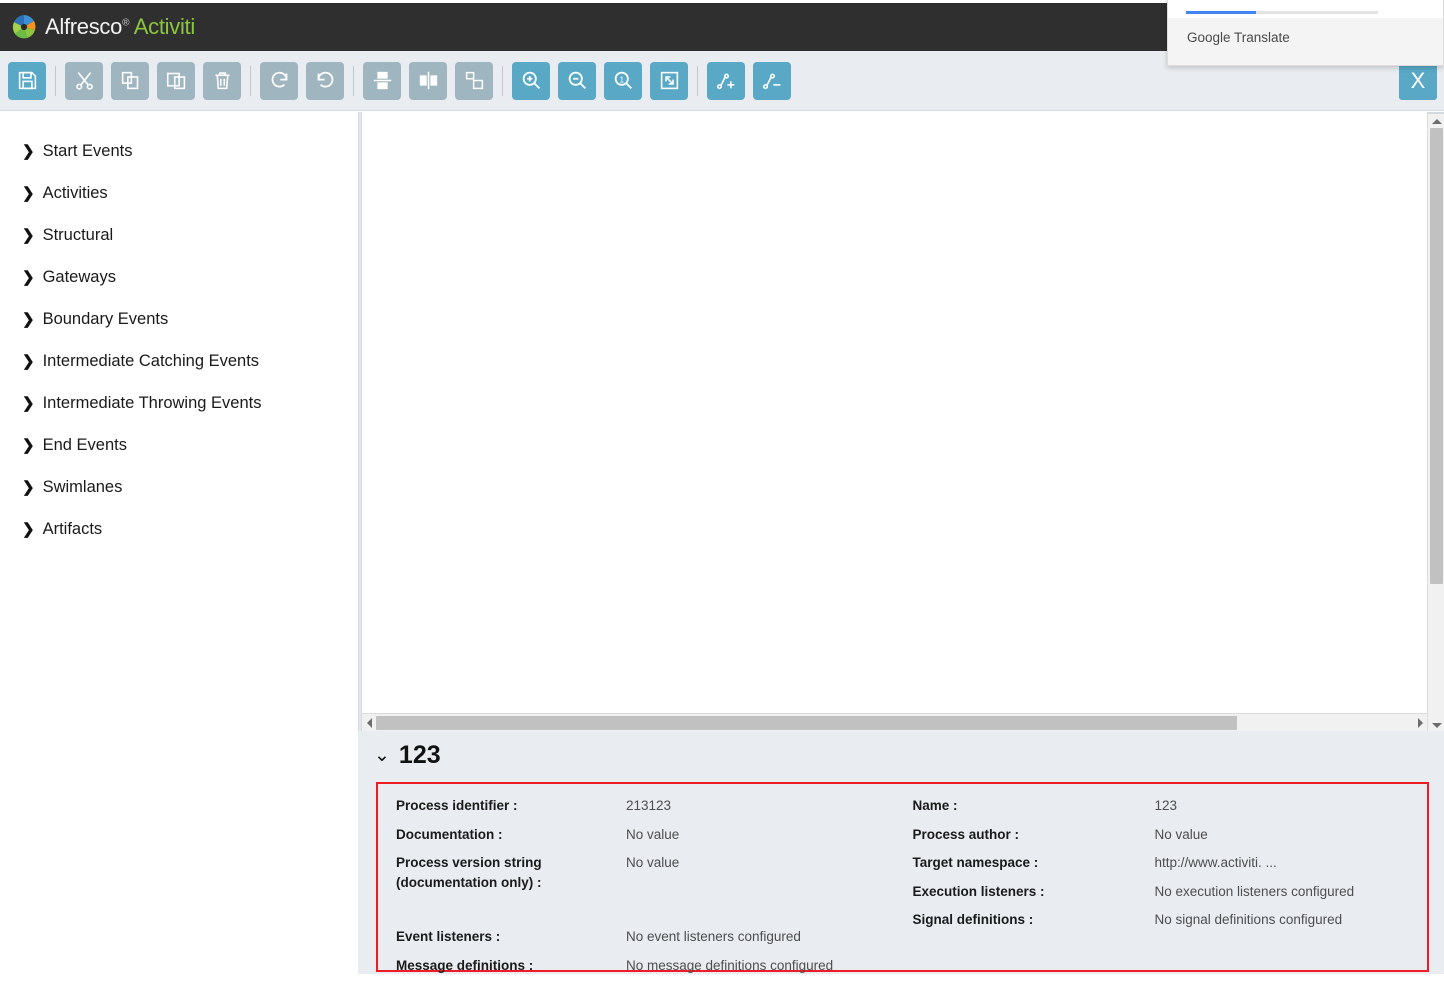 This screenshot has height=981, width=1444. I want to click on property-row: Process author : No value, so click(1165, 835).